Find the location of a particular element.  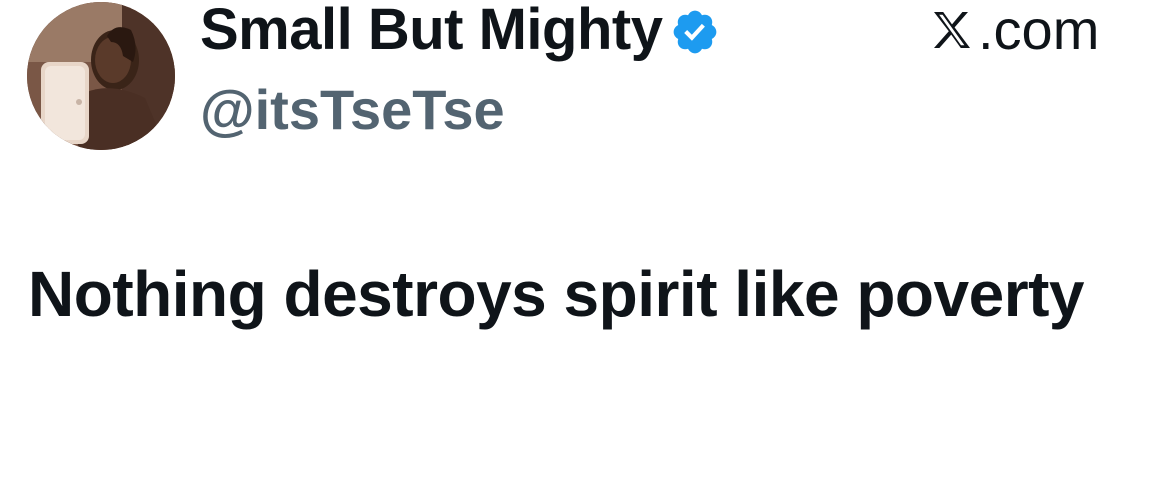

source-label: .com is located at coordinates (1013, 31).